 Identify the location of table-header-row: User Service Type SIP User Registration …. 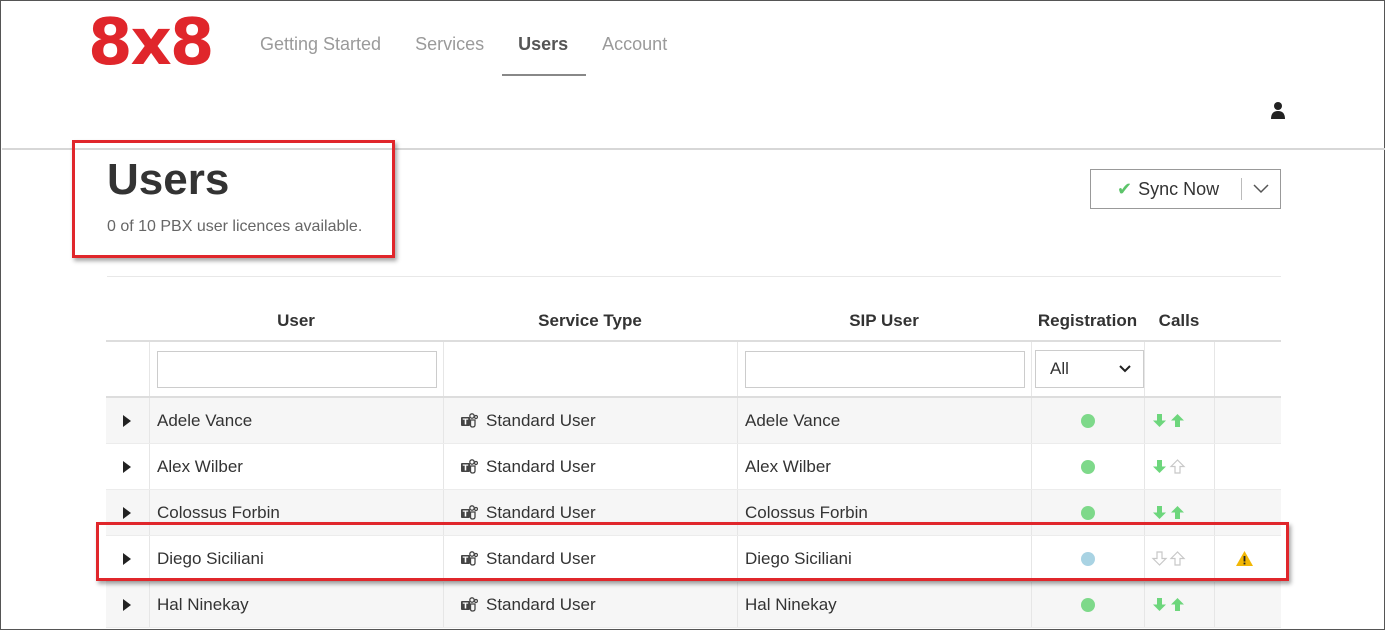
(693, 322).